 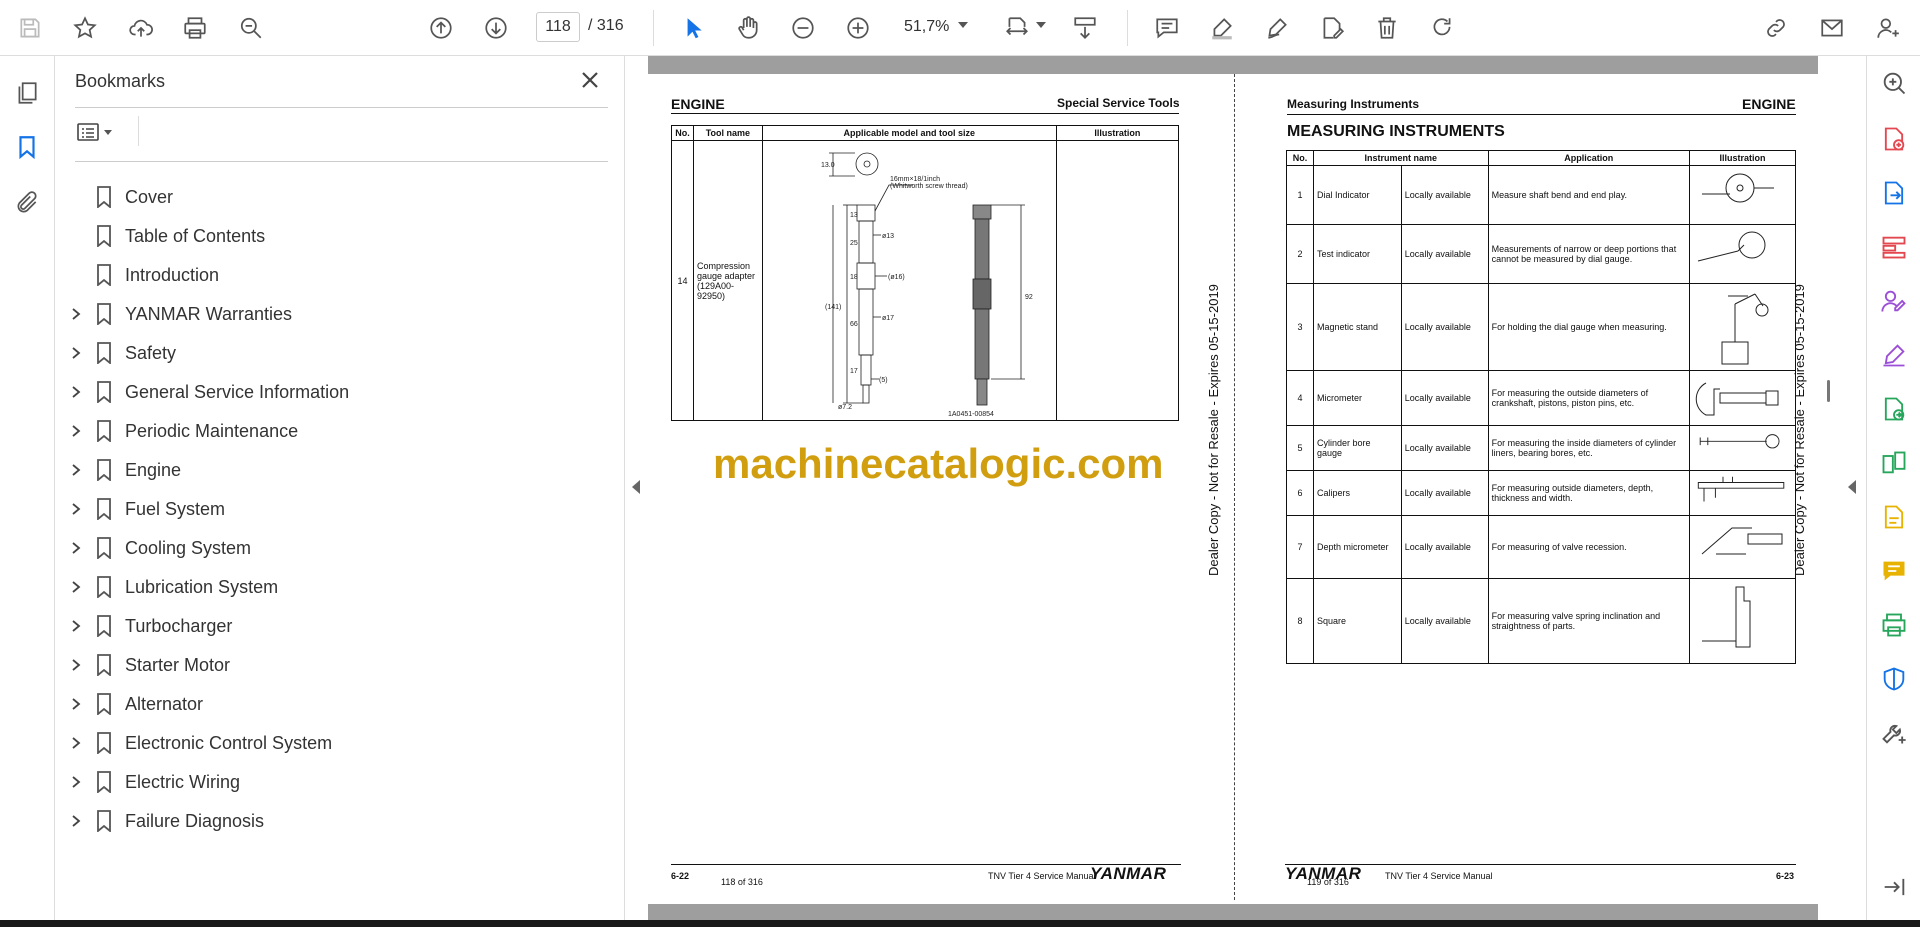 I want to click on close-icon, so click(x=590, y=80).